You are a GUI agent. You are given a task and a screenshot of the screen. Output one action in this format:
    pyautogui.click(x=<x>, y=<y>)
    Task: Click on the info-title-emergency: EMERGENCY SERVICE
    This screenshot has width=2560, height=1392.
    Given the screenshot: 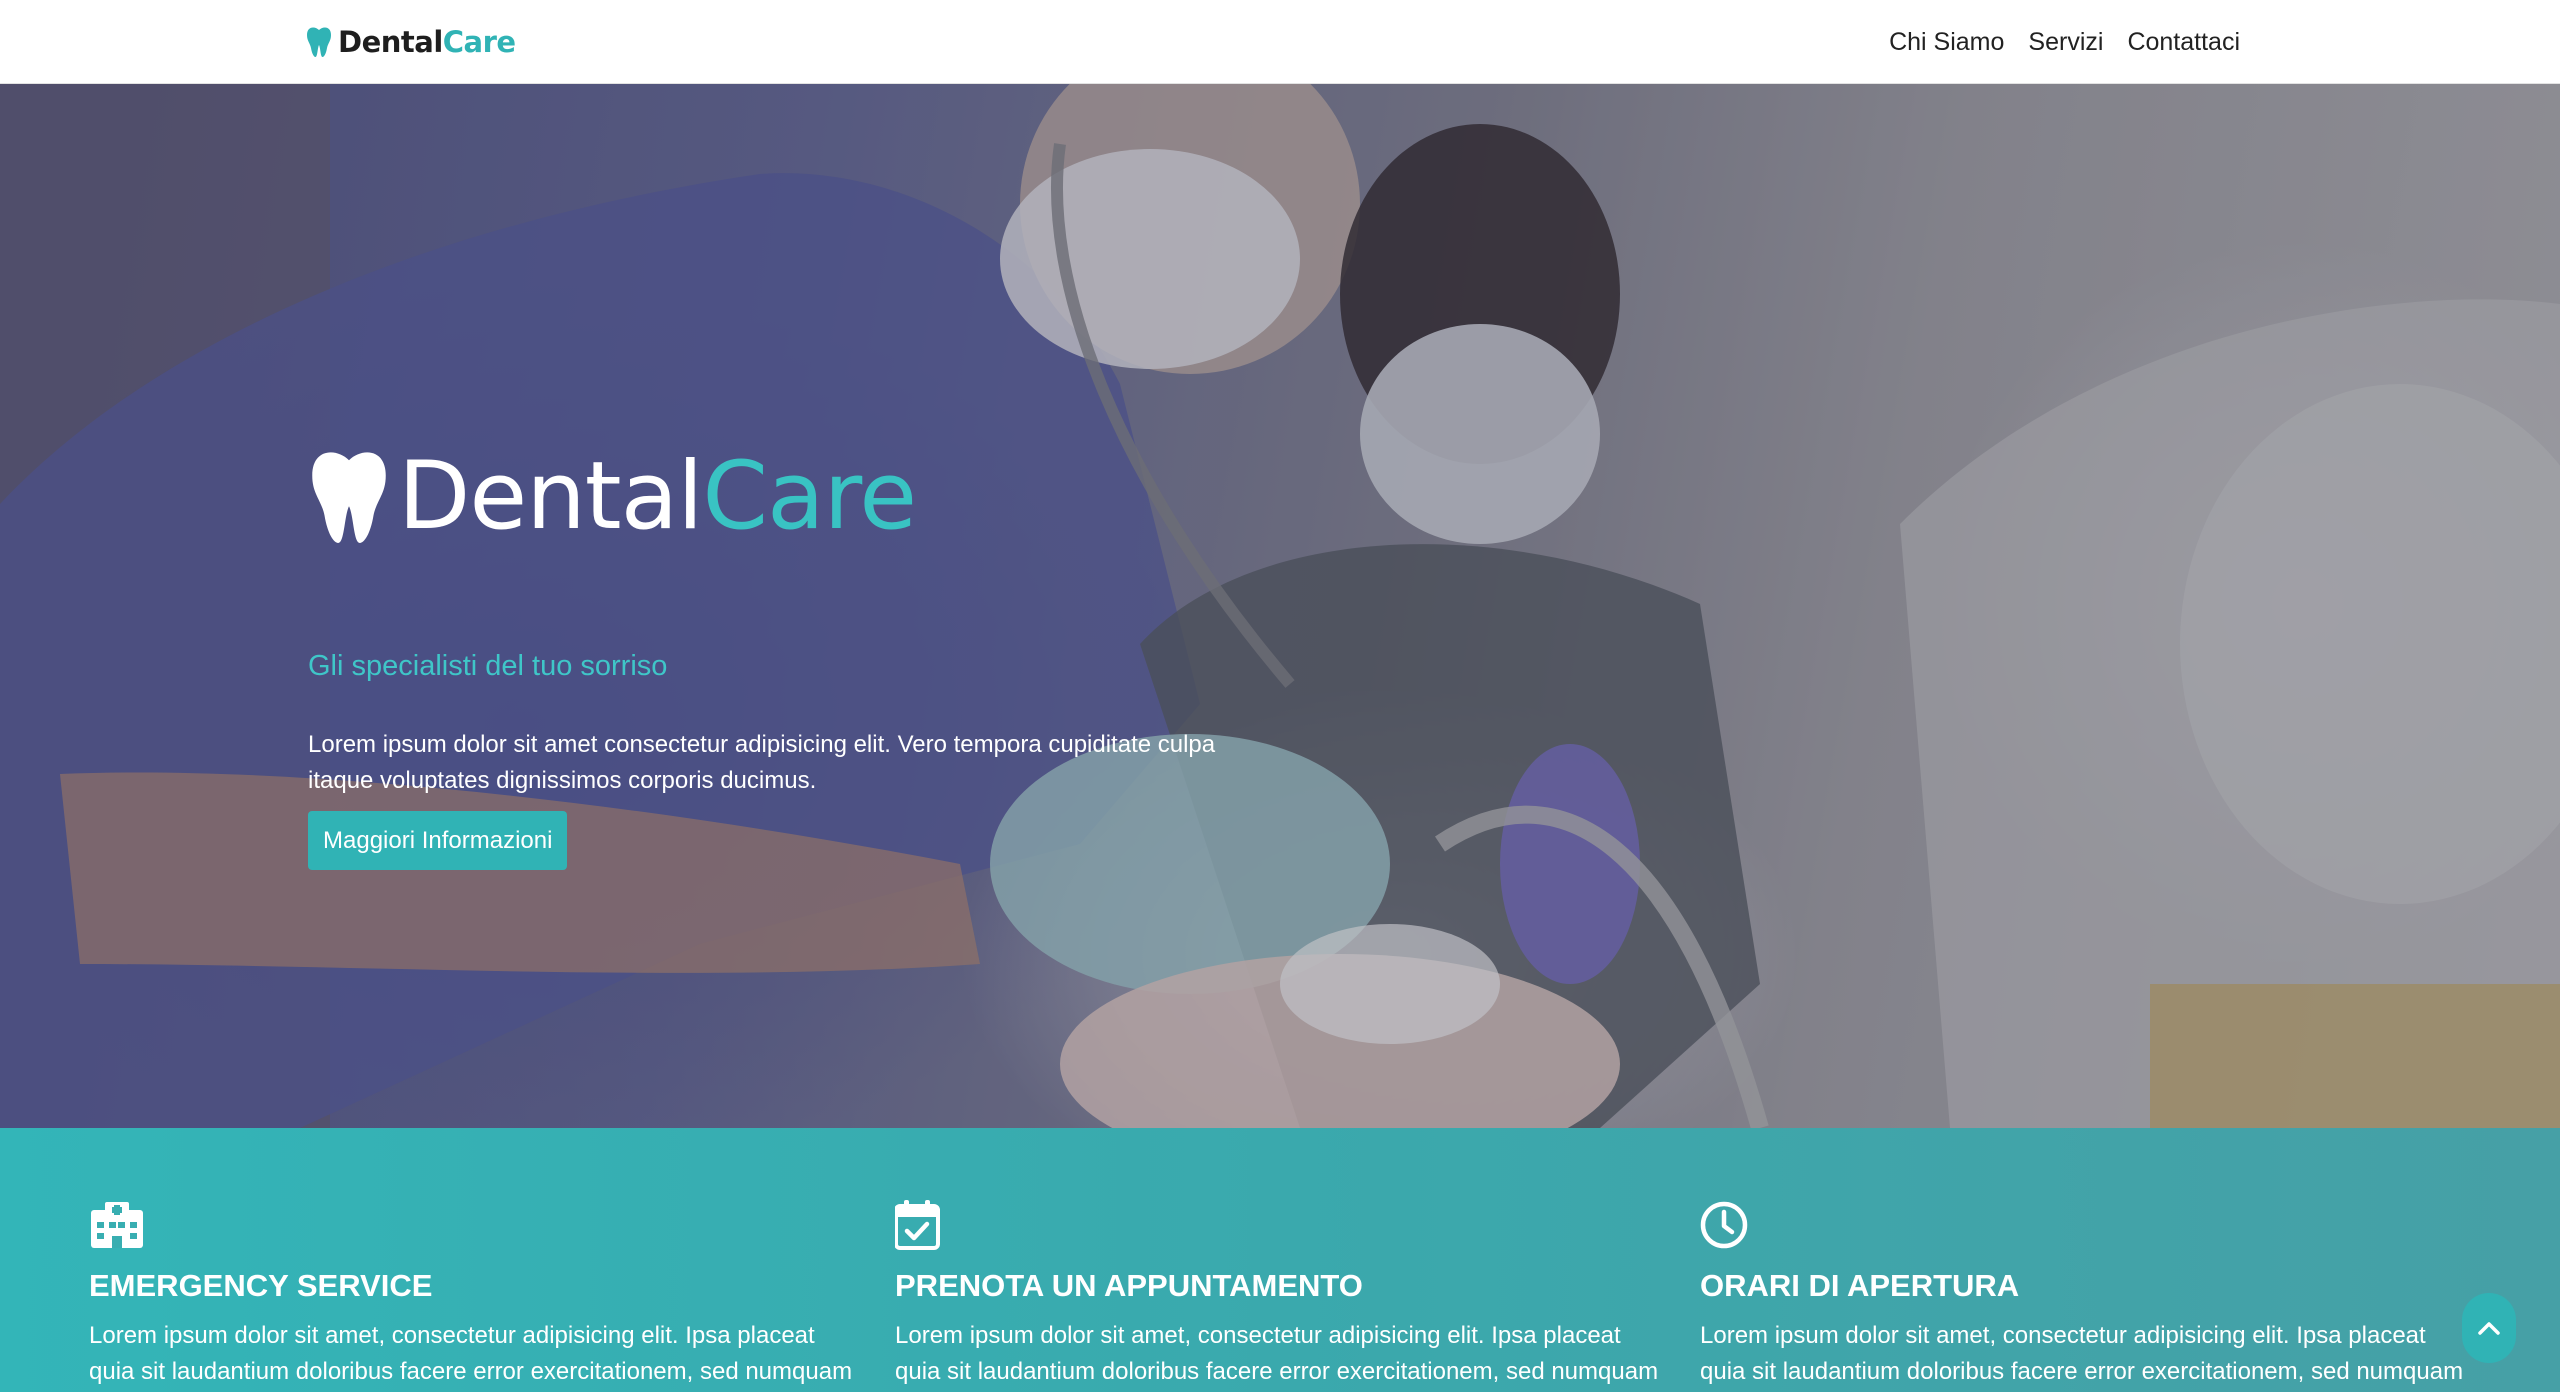 What is the action you would take?
    pyautogui.click(x=261, y=1285)
    